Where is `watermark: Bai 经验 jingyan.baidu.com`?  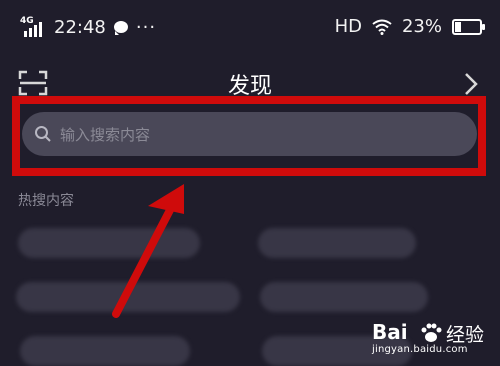
watermark: Bai 经验 jingyan.baidu.com is located at coordinates (432, 338).